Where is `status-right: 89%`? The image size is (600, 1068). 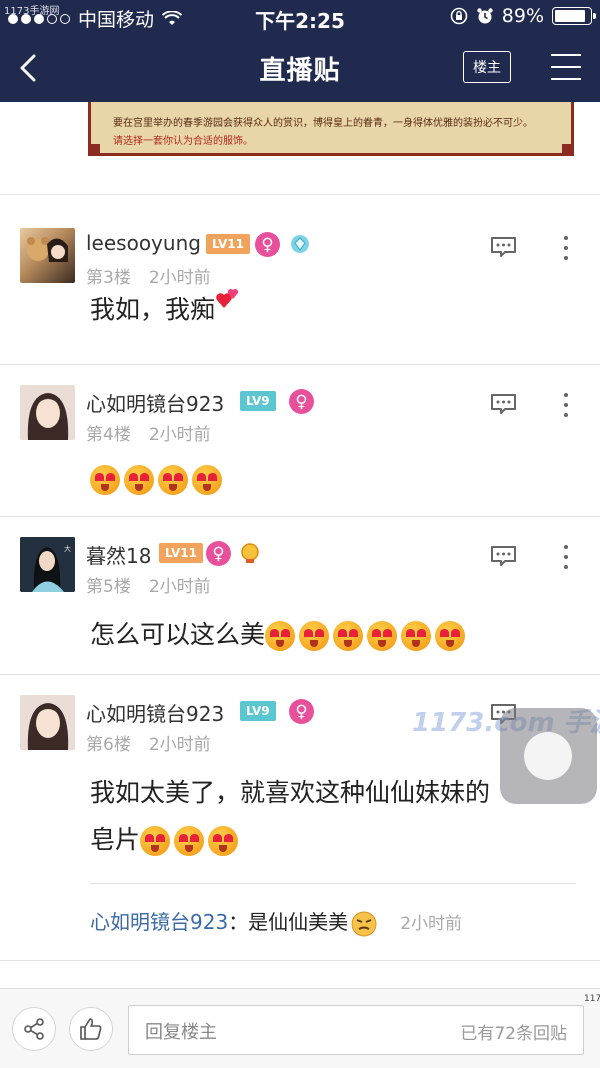
status-right: 89% is located at coordinates (523, 16).